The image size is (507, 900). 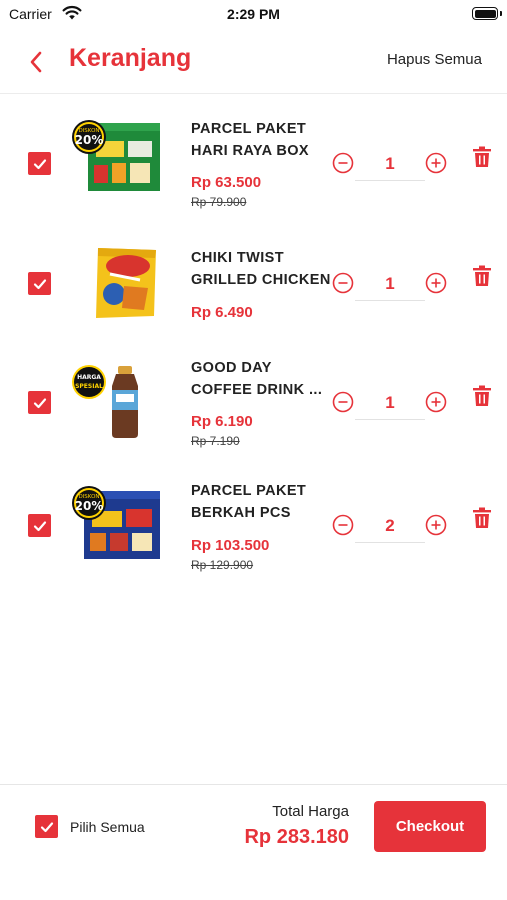 What do you see at coordinates (222, 312) in the screenshot?
I see `product-price: Rp 6.490` at bounding box center [222, 312].